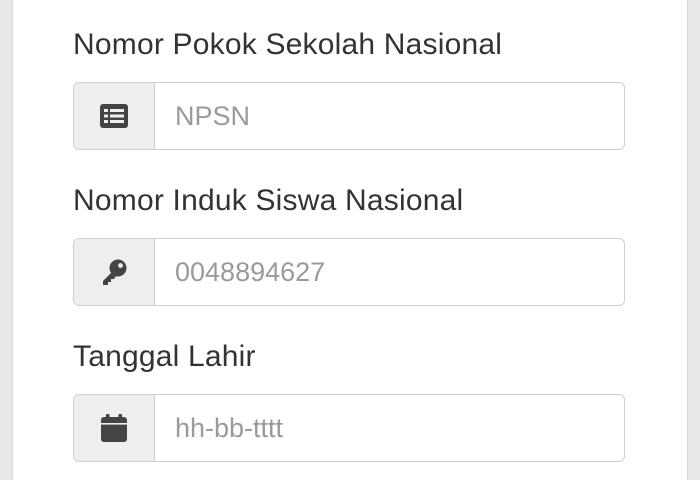 The width and height of the screenshot is (700, 480). What do you see at coordinates (288, 44) in the screenshot?
I see `npsn-label: Nomor Pokok Sekolah Nasional` at bounding box center [288, 44].